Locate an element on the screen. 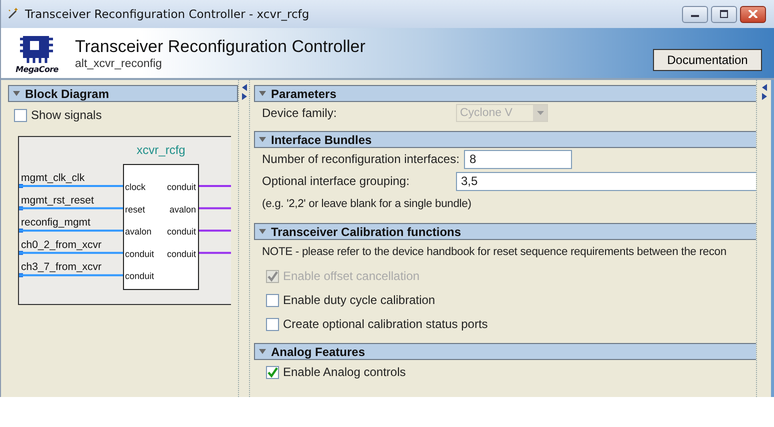  checkbox-label: Enable offset cancellation is located at coordinates (351, 276).